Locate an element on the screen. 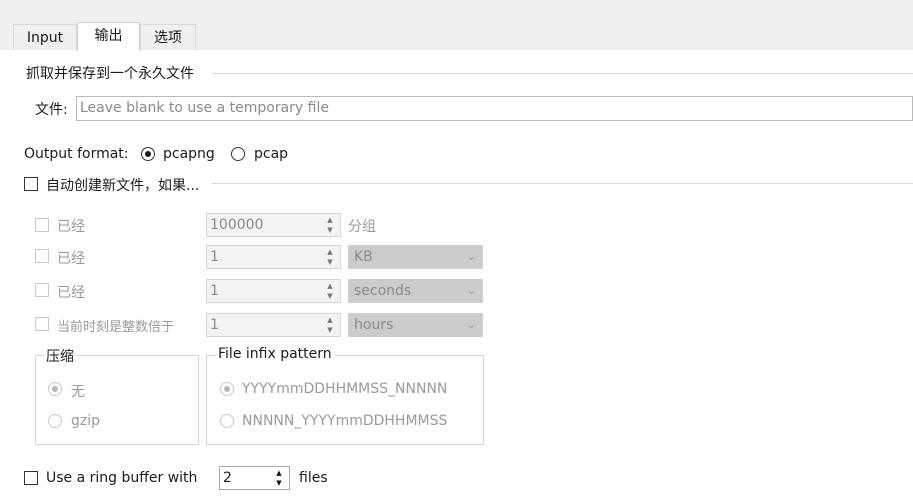  output-format-label: Output format: is located at coordinates (76, 154).